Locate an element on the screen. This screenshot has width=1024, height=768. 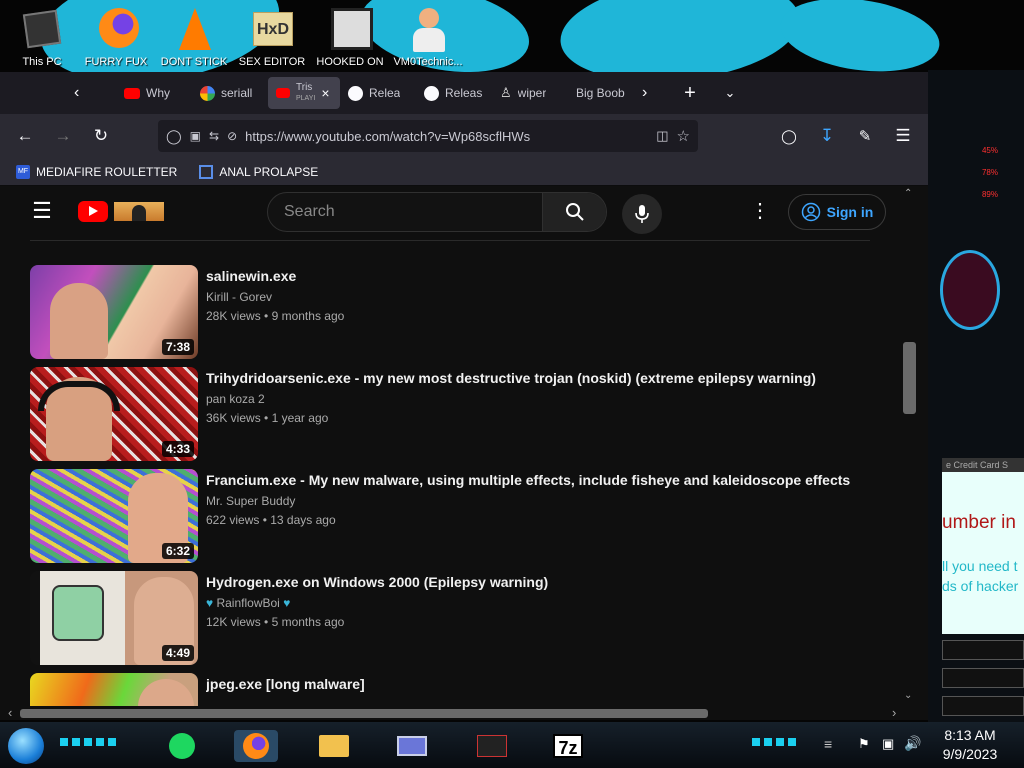
picture-in-picture-icon: ◫ is located at coordinates (662, 136).